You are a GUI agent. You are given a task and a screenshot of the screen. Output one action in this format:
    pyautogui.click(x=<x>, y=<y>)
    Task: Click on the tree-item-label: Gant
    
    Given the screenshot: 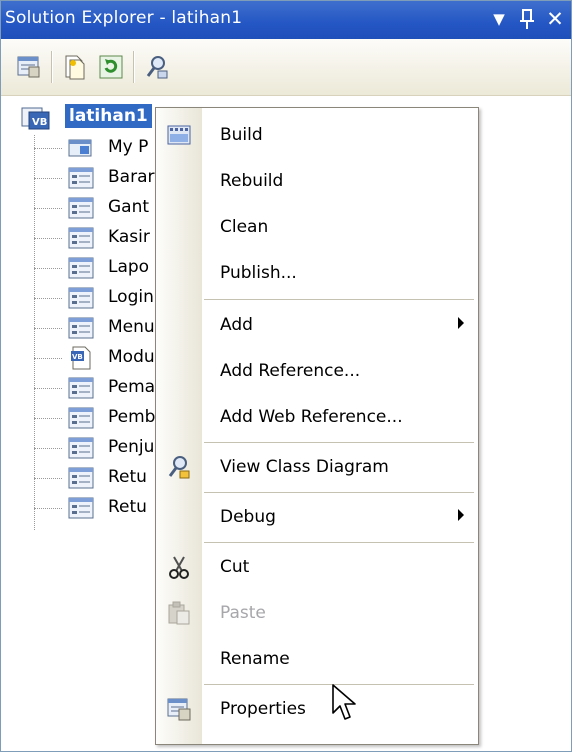 What is the action you would take?
    pyautogui.click(x=129, y=207)
    